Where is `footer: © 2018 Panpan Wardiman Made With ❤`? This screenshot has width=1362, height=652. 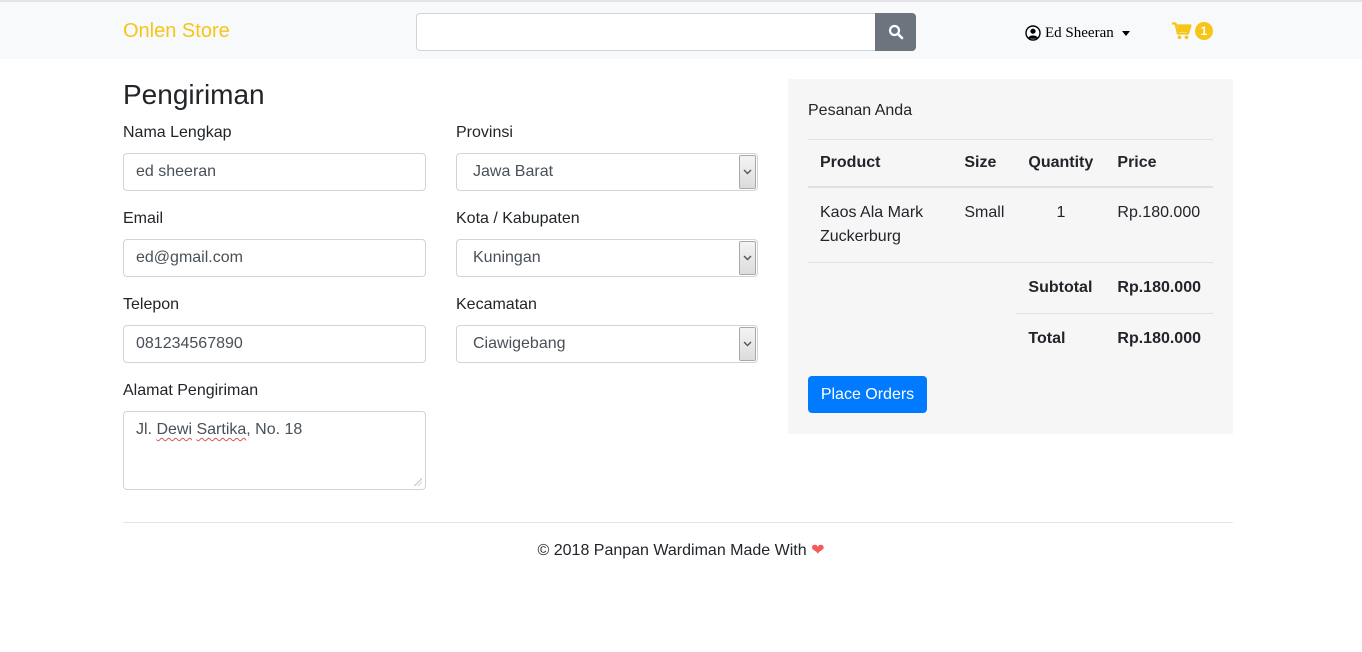
footer: © 2018 Panpan Wardiman Made With ❤ is located at coordinates (681, 550).